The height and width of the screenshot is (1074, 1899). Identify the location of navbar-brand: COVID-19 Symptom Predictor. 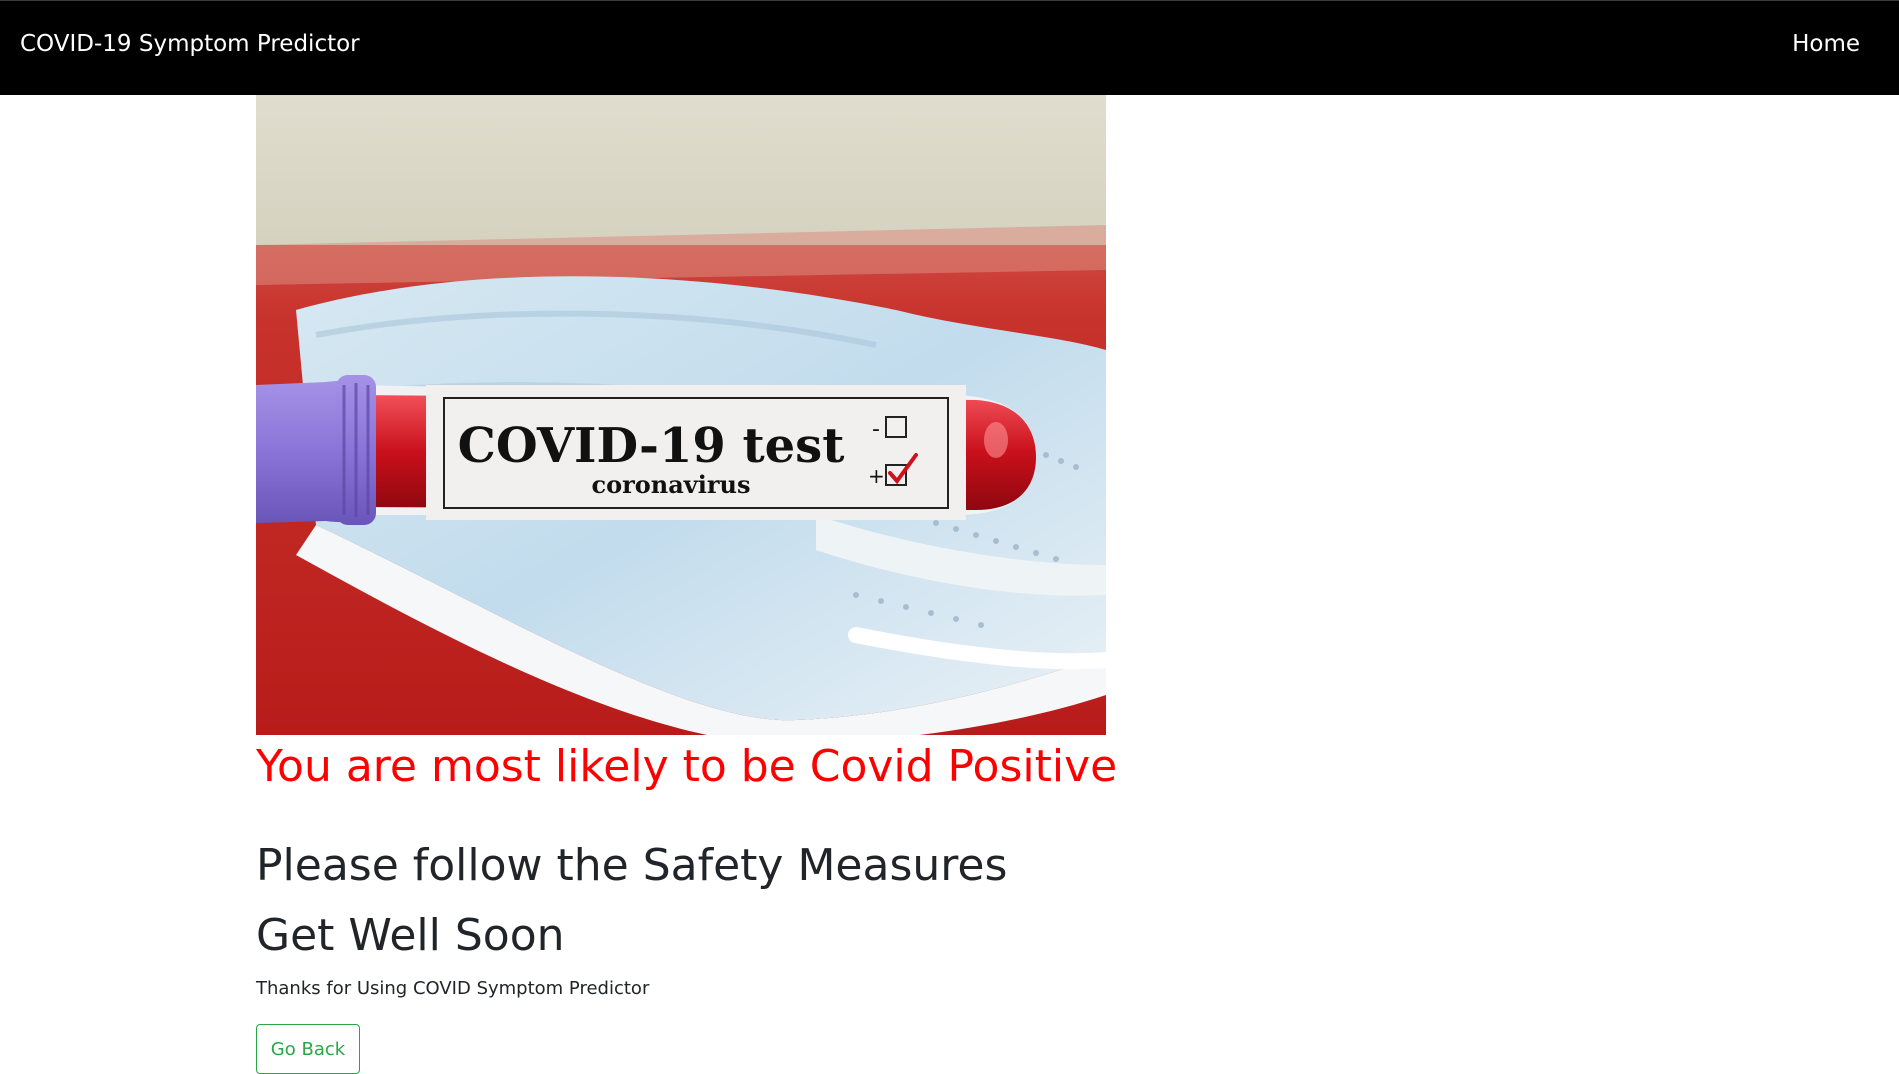
(190, 44).